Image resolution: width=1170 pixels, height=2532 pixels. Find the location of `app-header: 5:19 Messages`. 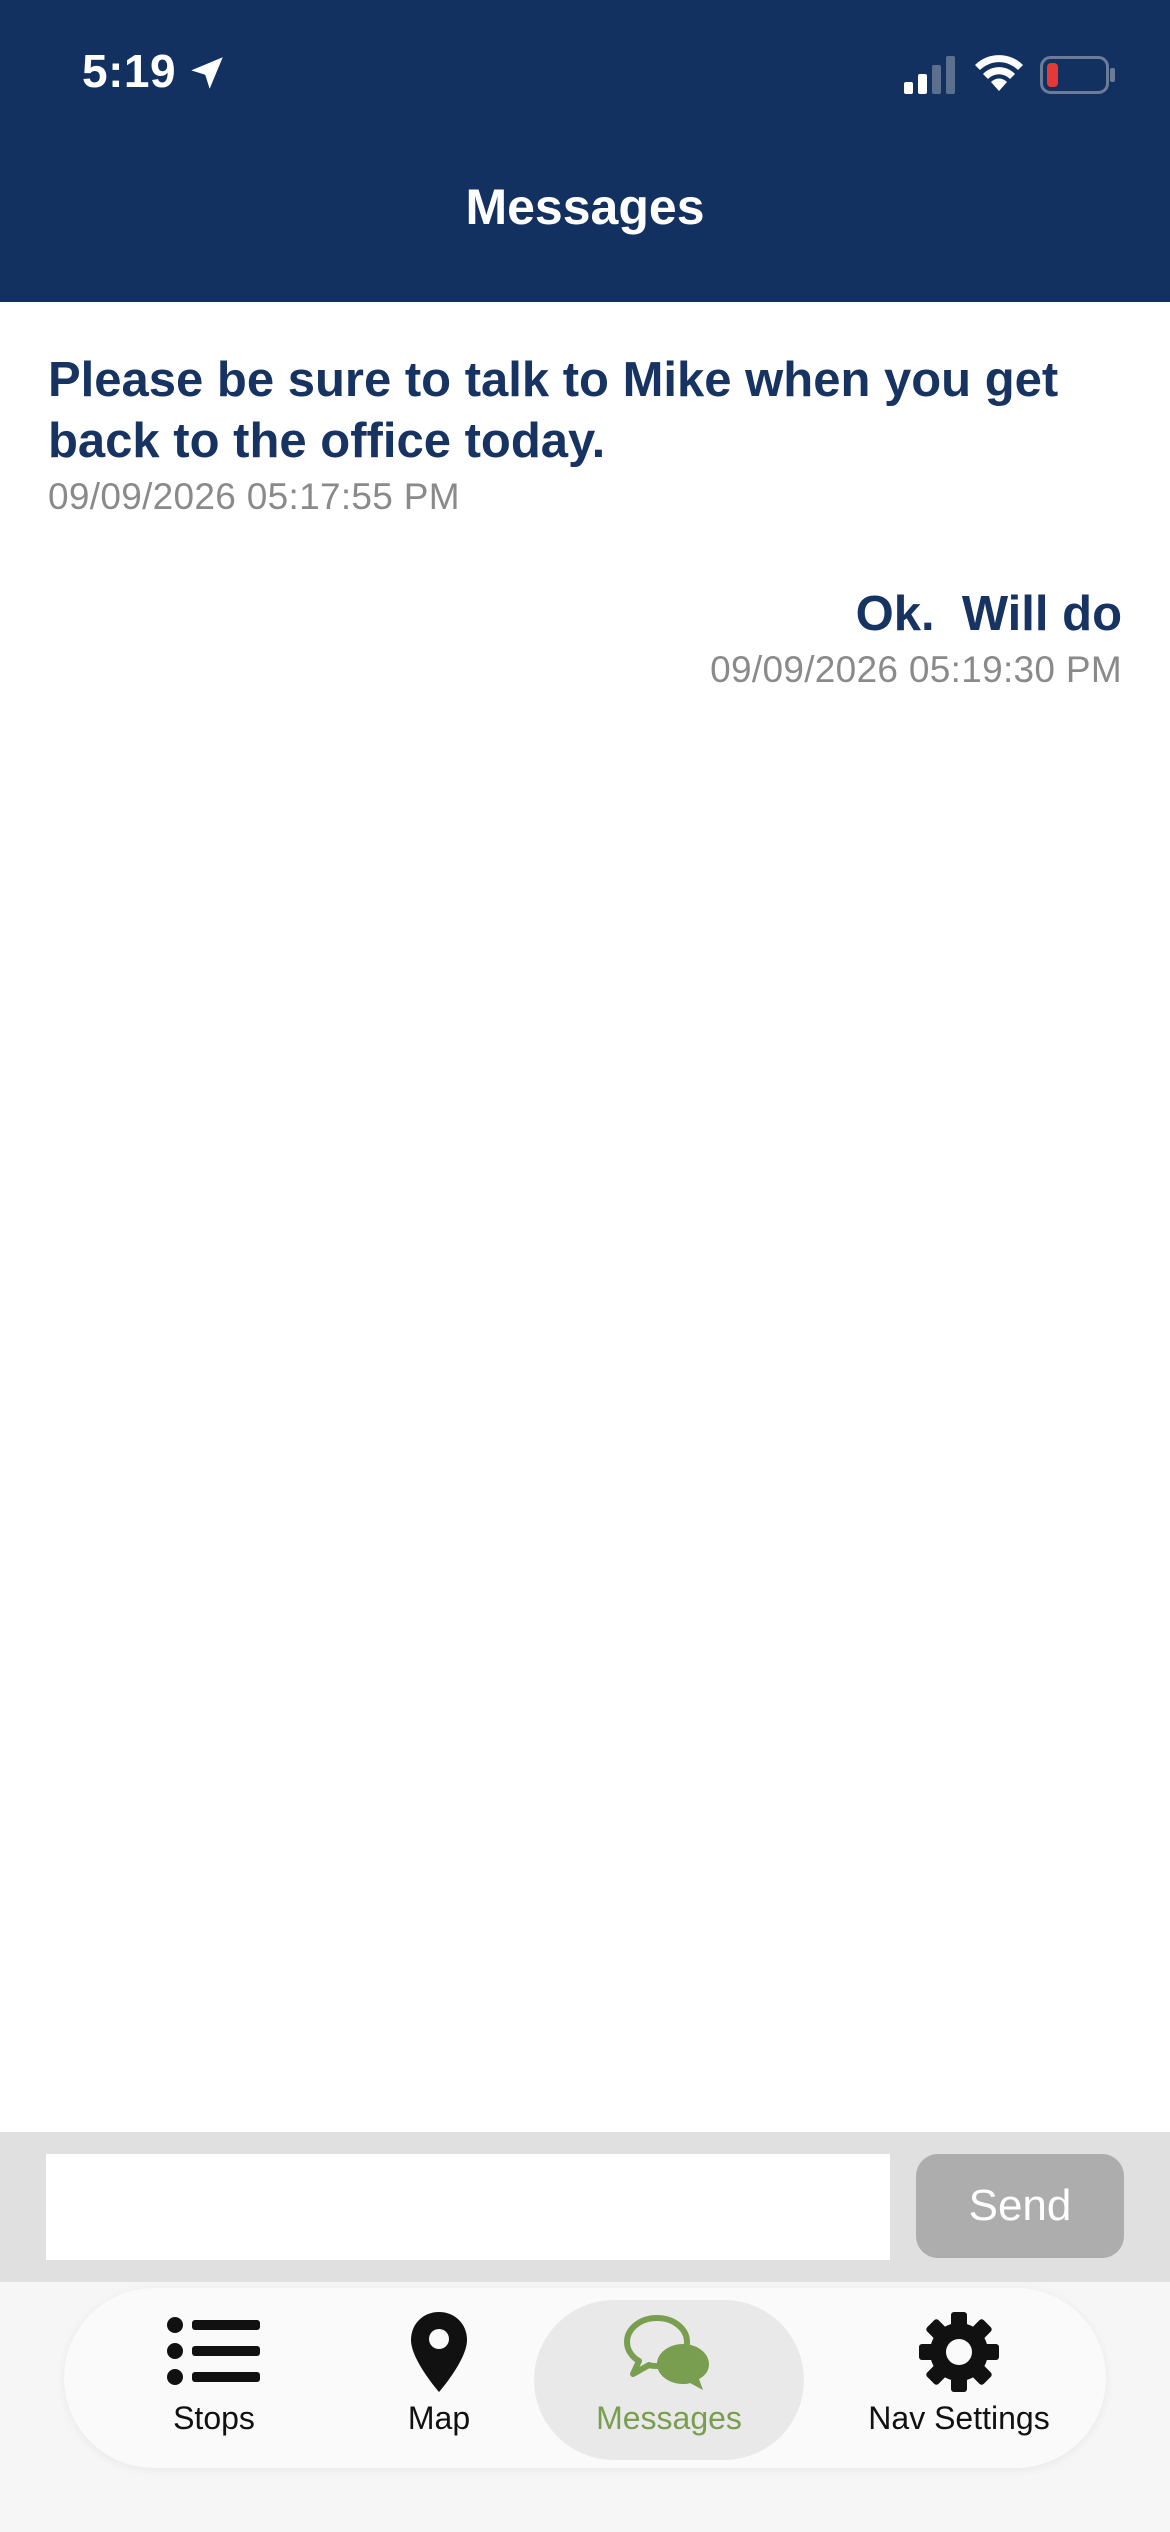

app-header: 5:19 Messages is located at coordinates (585, 151).